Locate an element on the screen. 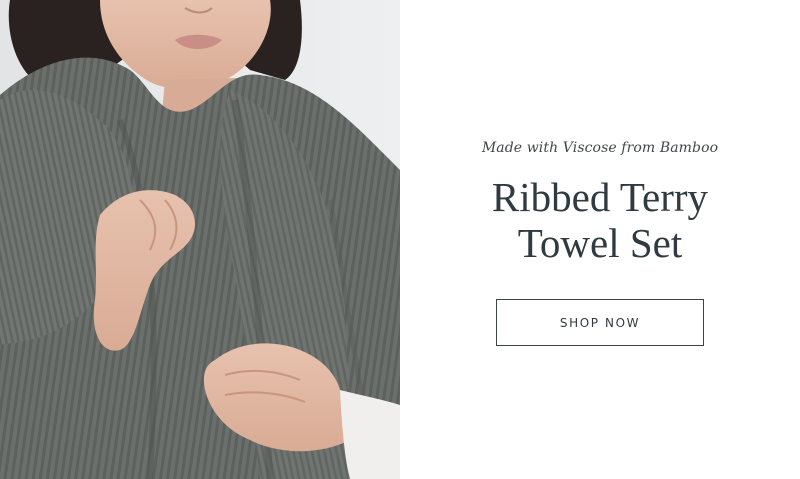 This screenshot has height=479, width=800. title-line-1: Ribbed Terry is located at coordinates (600, 197).